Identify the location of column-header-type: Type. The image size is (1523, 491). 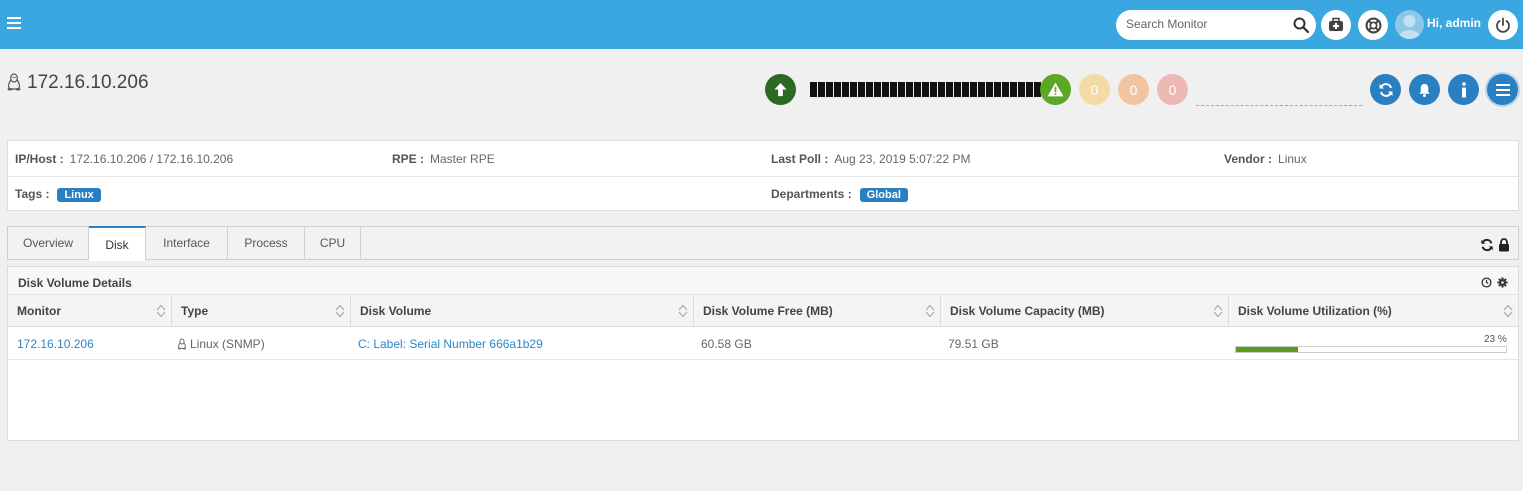
(261, 311).